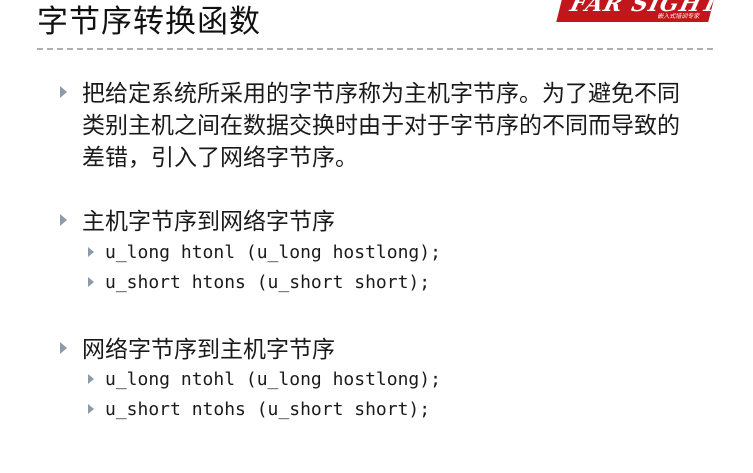 Image resolution: width=753 pixels, height=473 pixels. Describe the element at coordinates (268, 409) in the screenshot. I see `code-text: u_short ntohs (u_short short);` at that location.